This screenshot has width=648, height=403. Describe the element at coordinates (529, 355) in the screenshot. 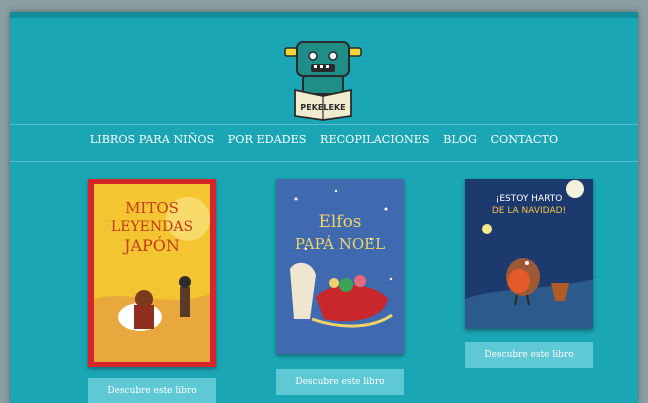

I see `discover-book-button-3: Descubre este libro` at that location.